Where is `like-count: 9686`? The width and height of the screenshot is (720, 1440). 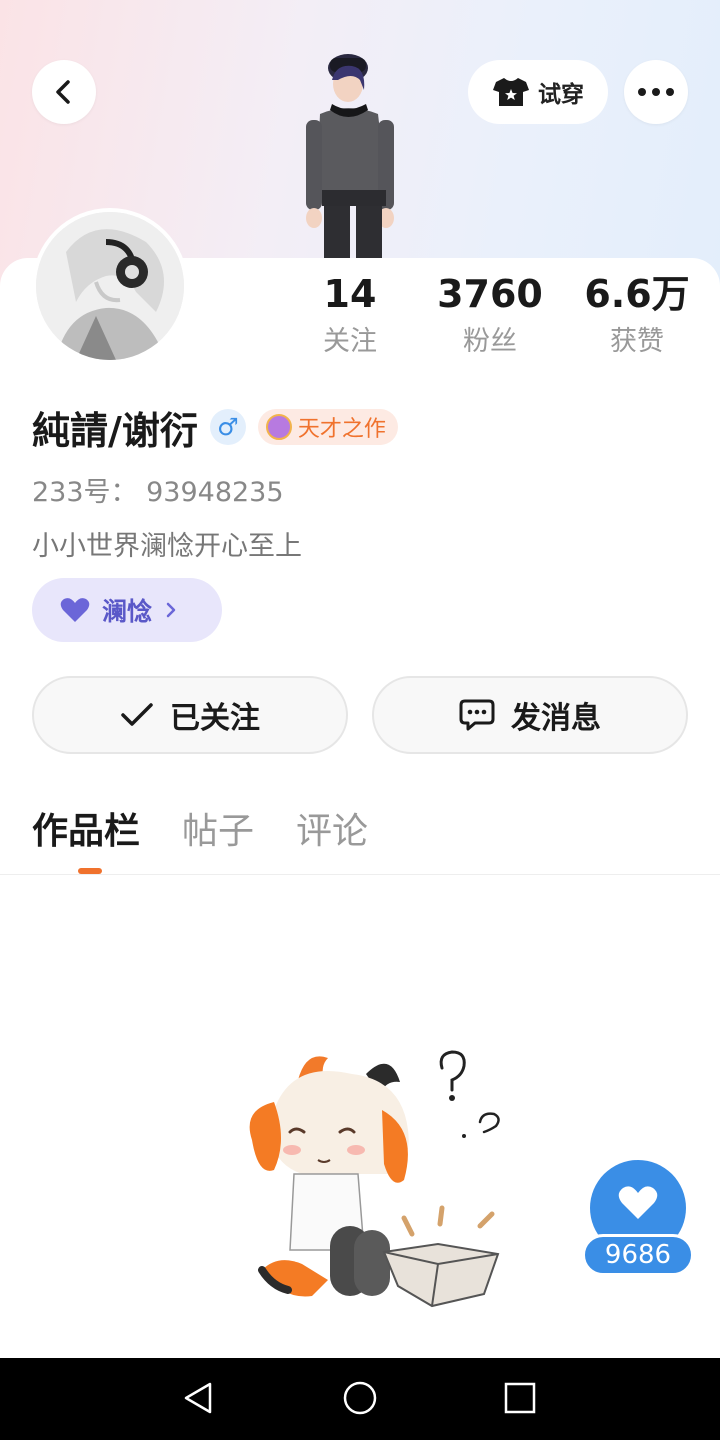
like-count: 9686 is located at coordinates (638, 1255).